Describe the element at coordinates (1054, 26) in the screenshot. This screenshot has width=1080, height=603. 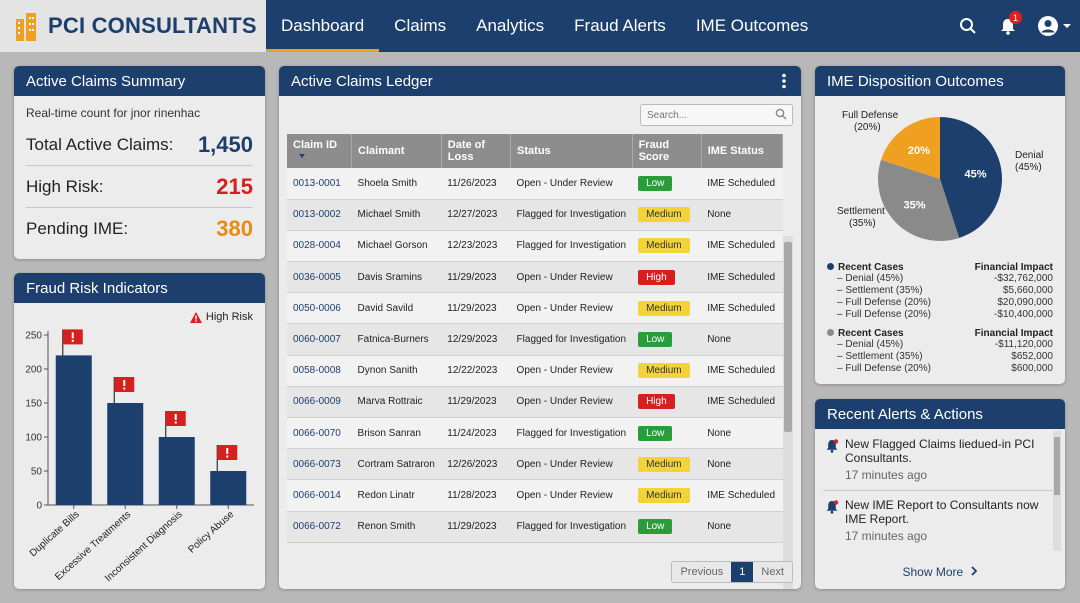
I see `account-menu-button` at that location.